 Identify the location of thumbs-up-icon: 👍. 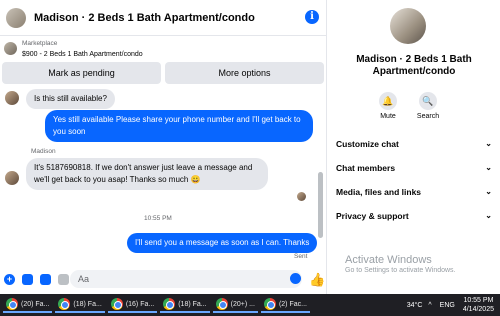
(317, 280).